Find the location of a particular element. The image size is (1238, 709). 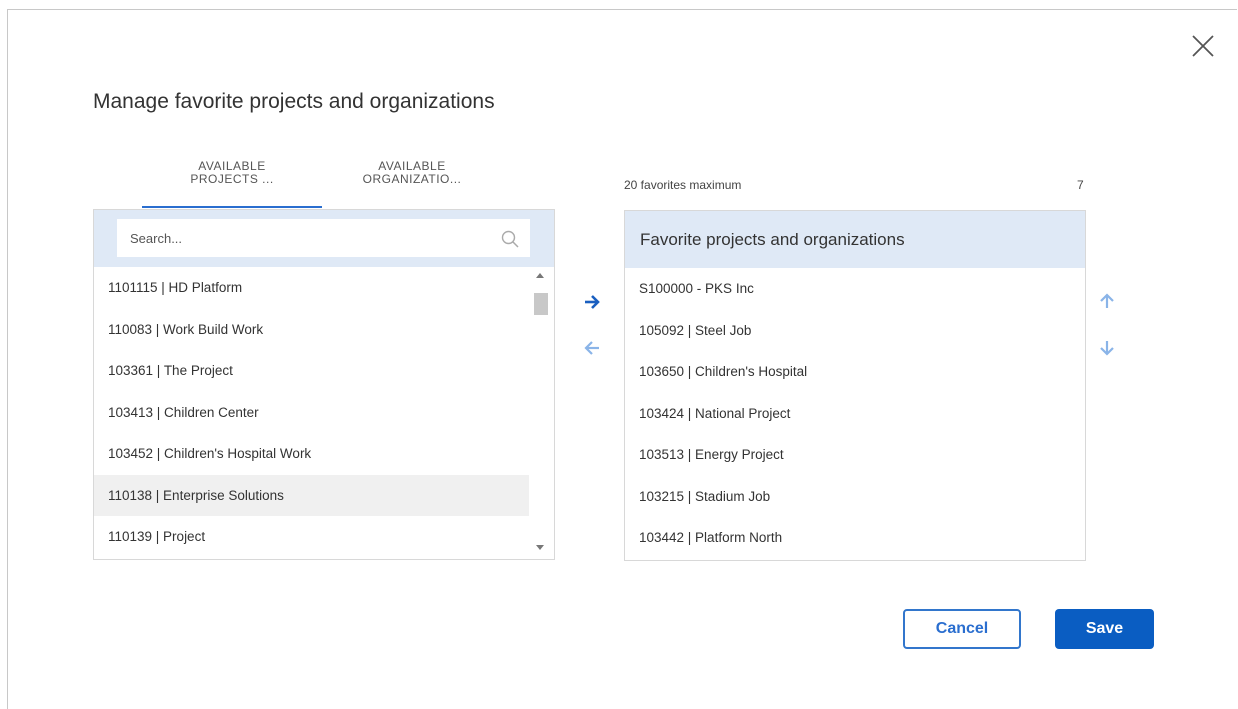

favorite-item: 103513 | Energy Project is located at coordinates (855, 455).